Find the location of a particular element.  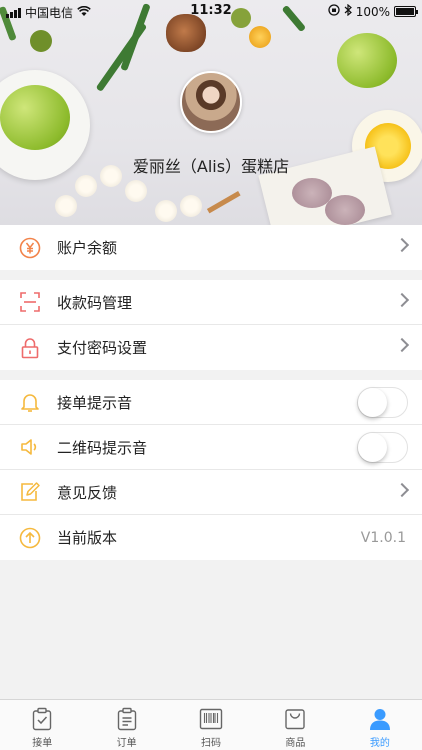

row-payment-code-management: 收款码管理 is located at coordinates (211, 302).